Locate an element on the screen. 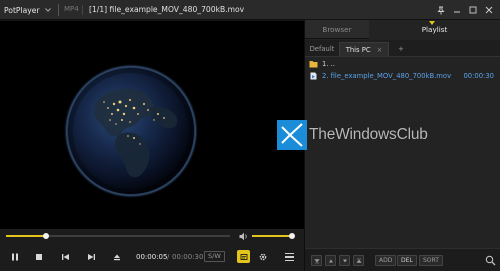 The height and width of the screenshot is (271, 500). add-subtab-button: + is located at coordinates (401, 49).